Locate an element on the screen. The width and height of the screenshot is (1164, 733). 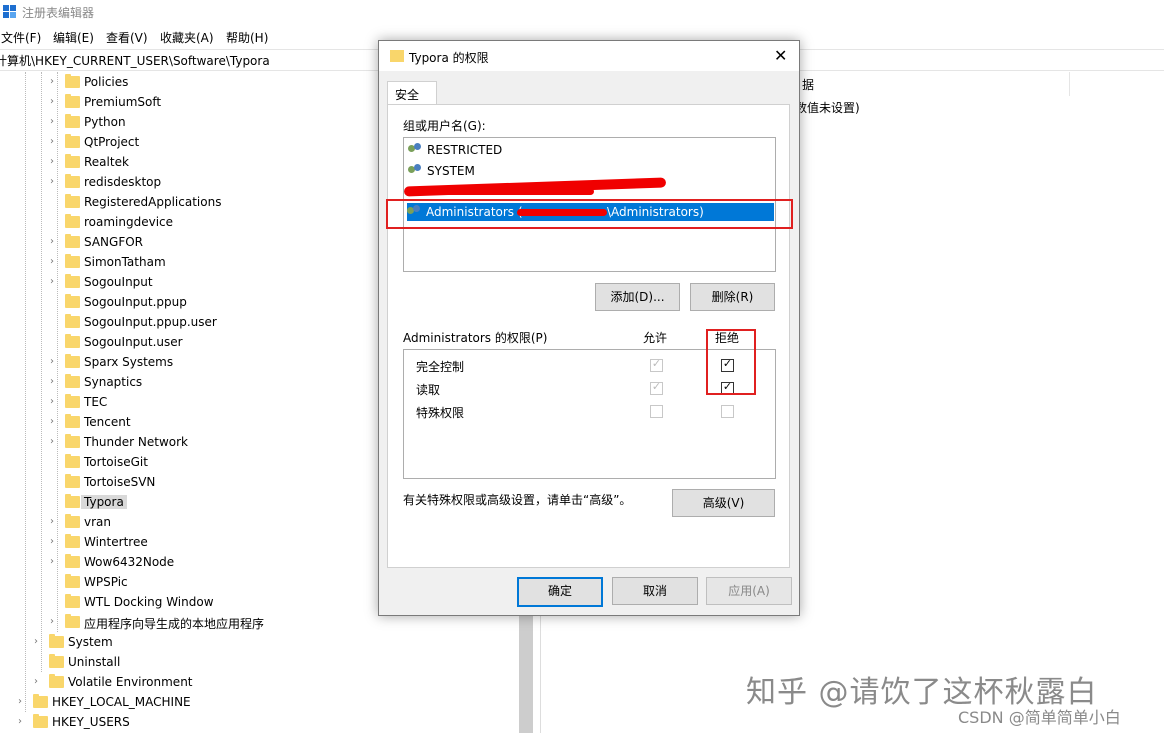
regedit-icon is located at coordinates (10, 12).